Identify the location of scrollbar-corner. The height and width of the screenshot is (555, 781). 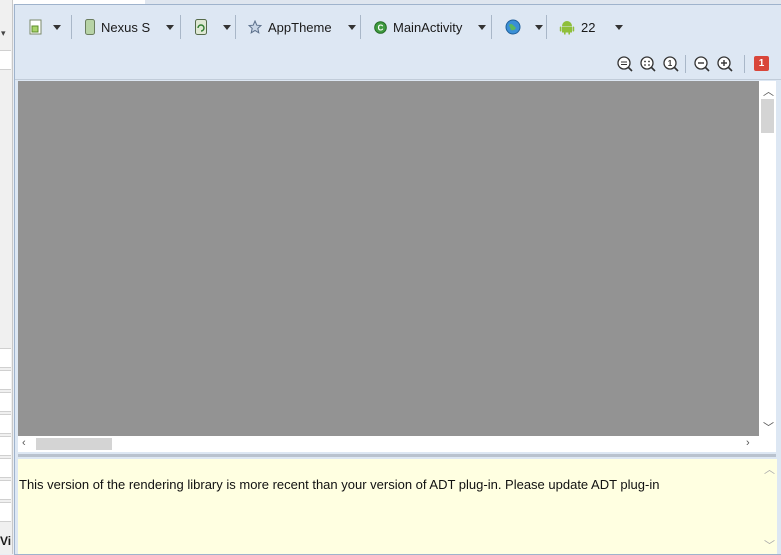
(767, 444).